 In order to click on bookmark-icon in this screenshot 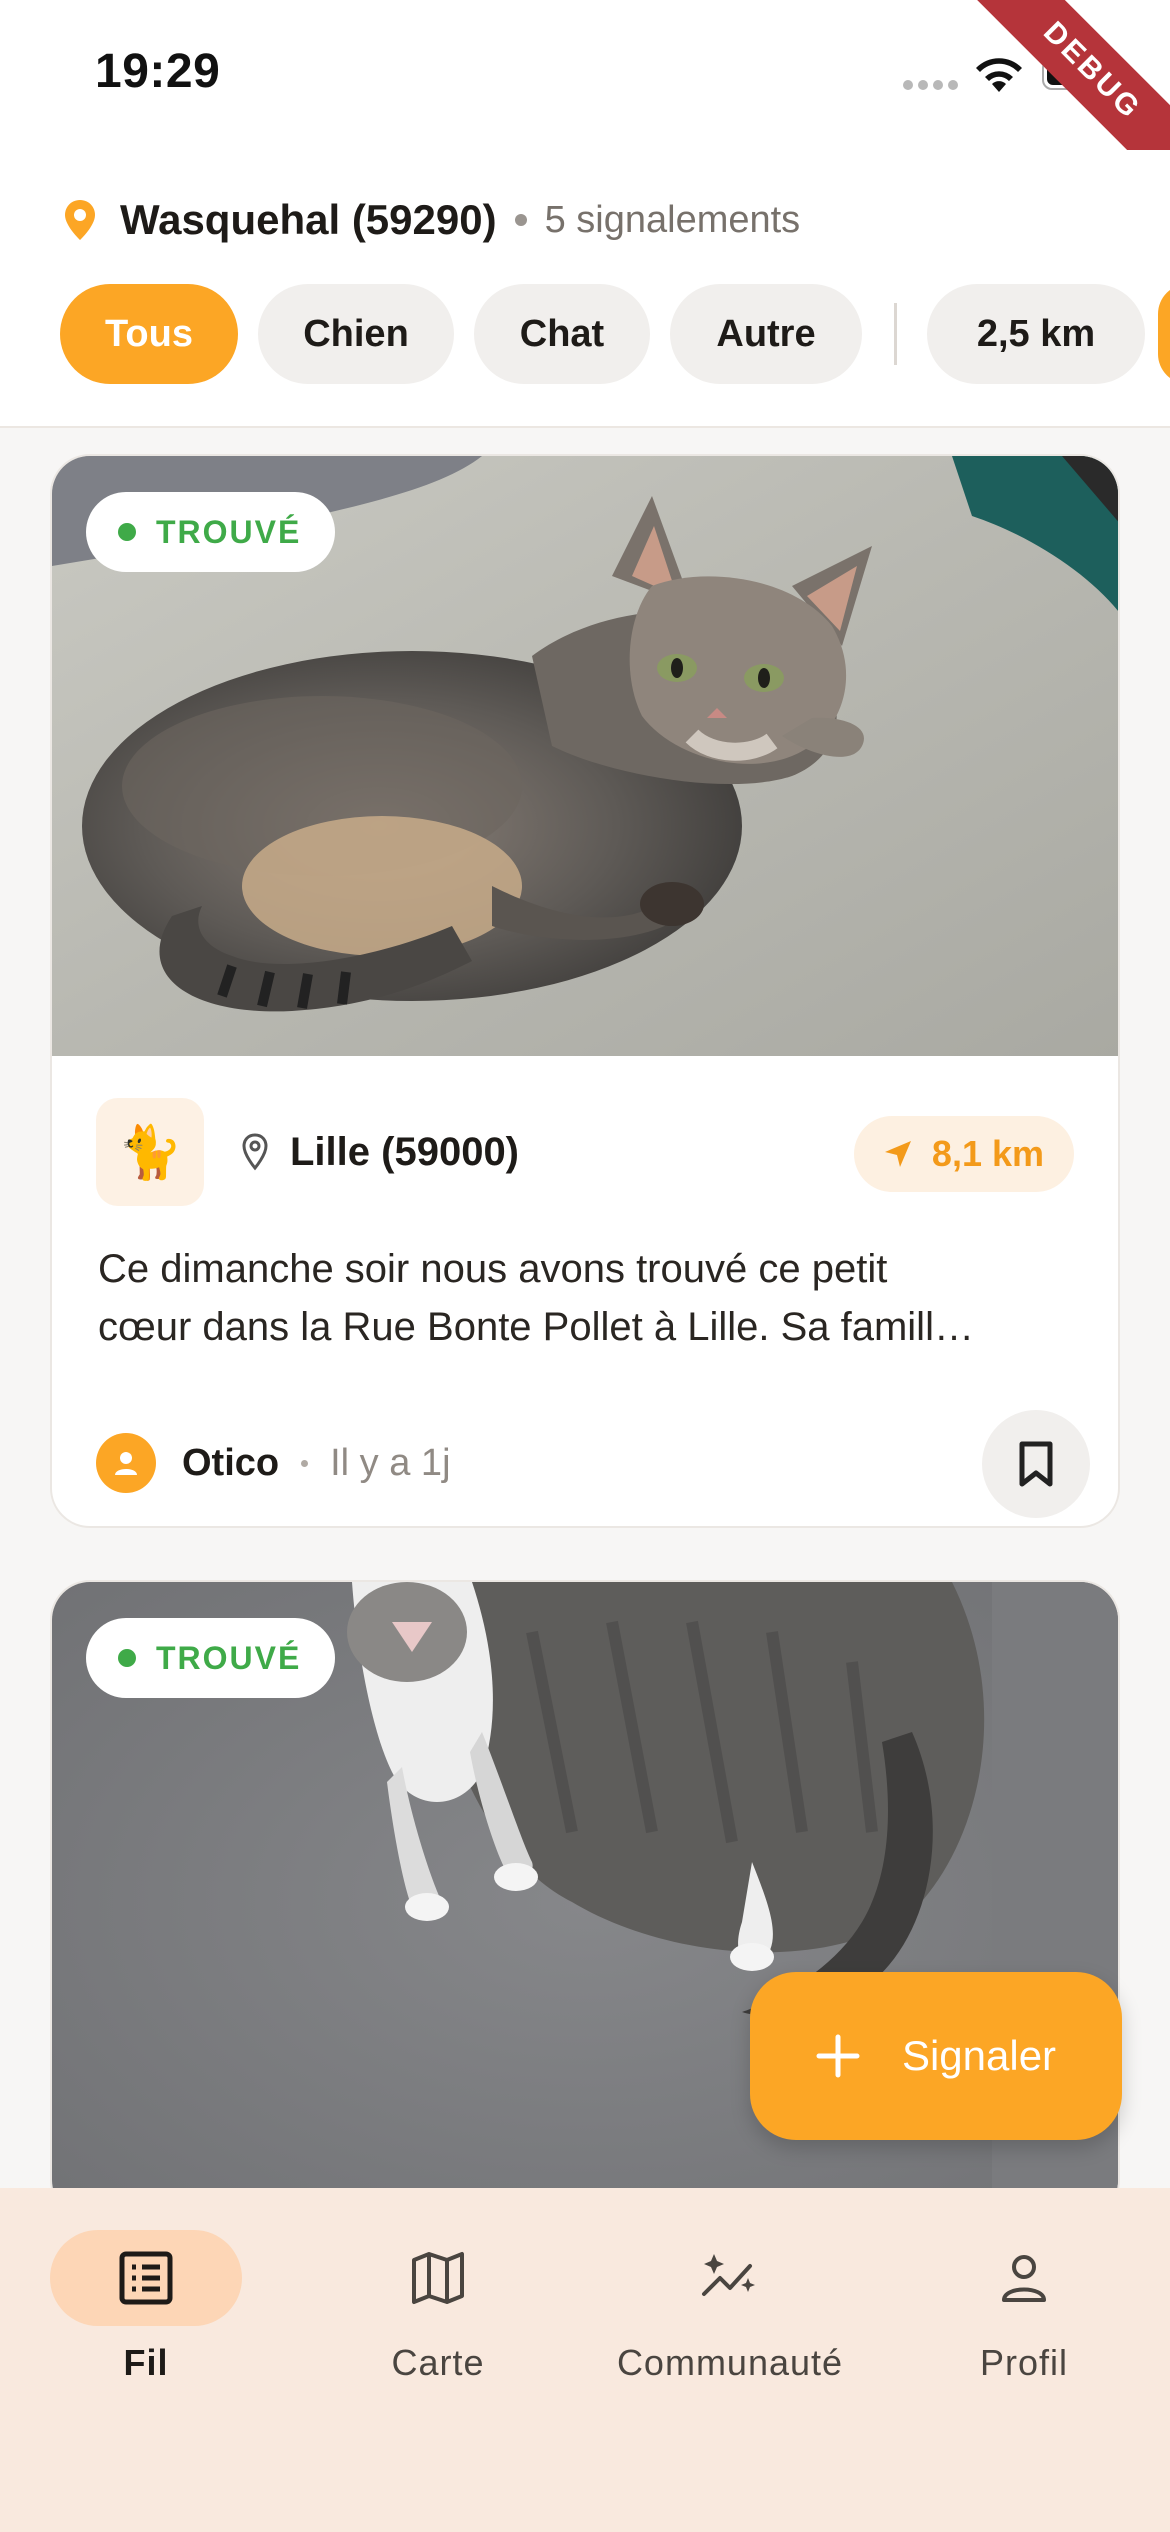, I will do `click(1036, 1464)`.